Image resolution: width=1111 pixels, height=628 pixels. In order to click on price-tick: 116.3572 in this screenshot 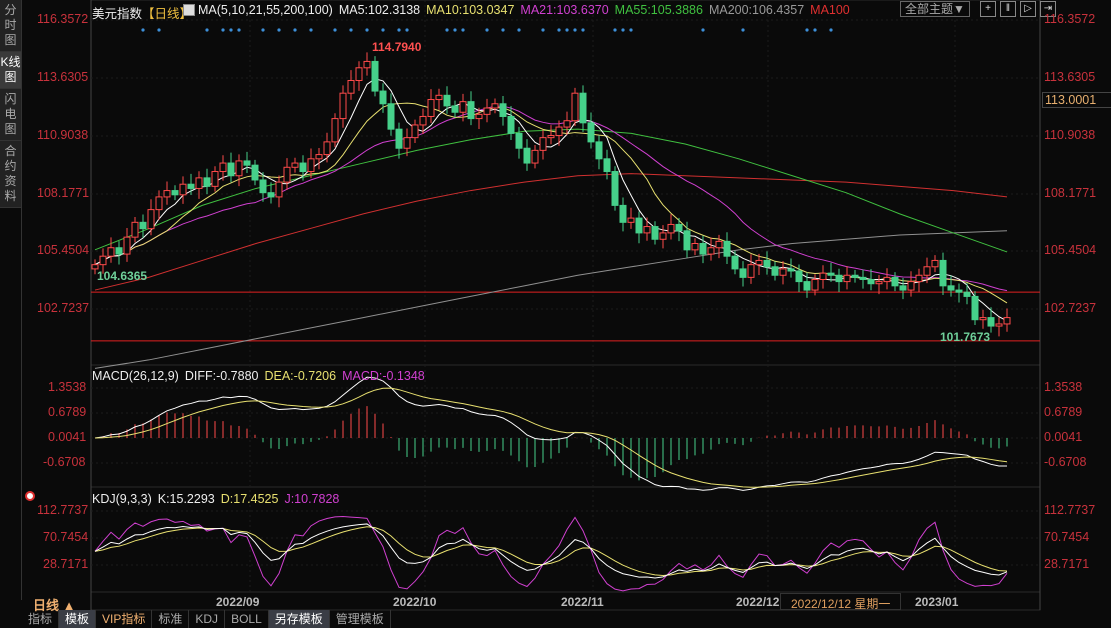, I will do `click(63, 19)`.